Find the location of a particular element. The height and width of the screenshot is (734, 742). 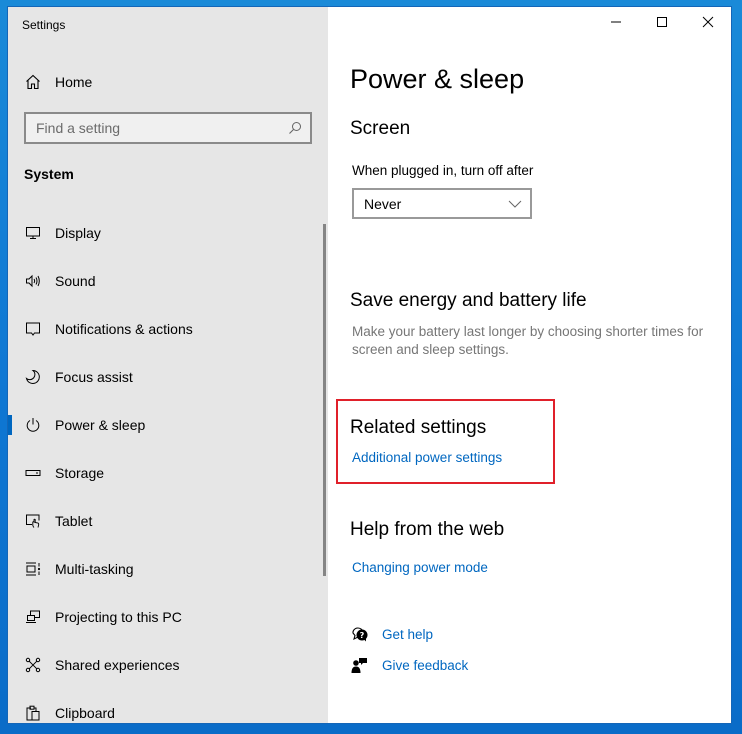

sidebar-item-label: Notifications & actions is located at coordinates (124, 329).